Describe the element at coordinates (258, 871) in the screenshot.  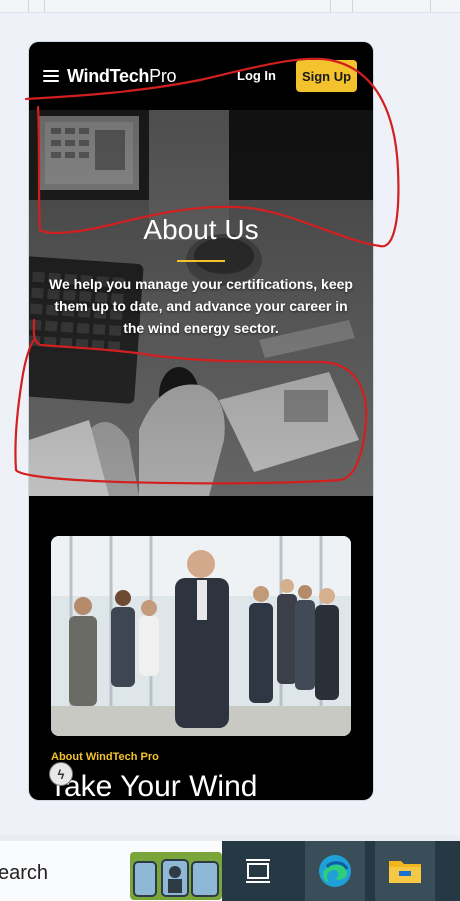
I see `task-view-icon` at that location.